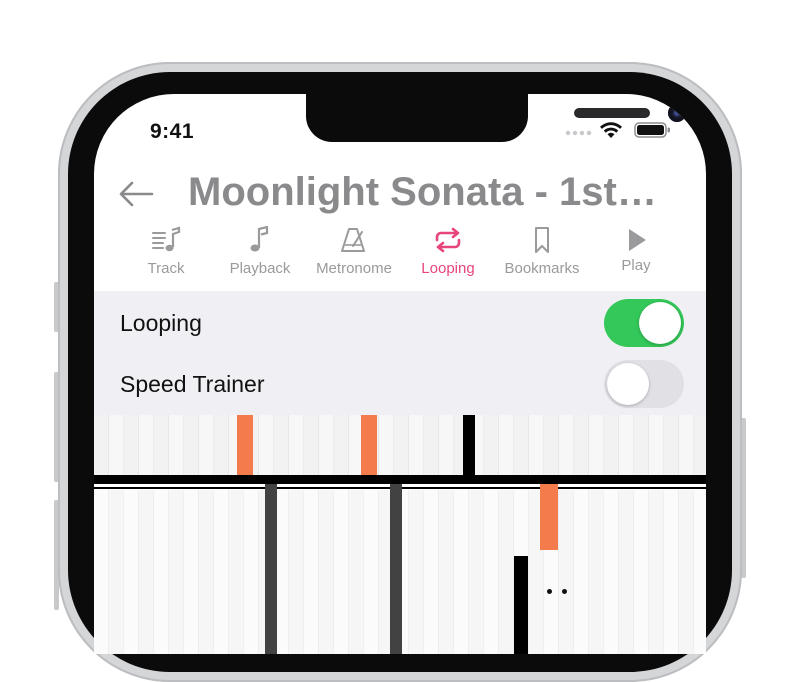  Describe the element at coordinates (612, 113) in the screenshot. I see `earpiece-speaker` at that location.